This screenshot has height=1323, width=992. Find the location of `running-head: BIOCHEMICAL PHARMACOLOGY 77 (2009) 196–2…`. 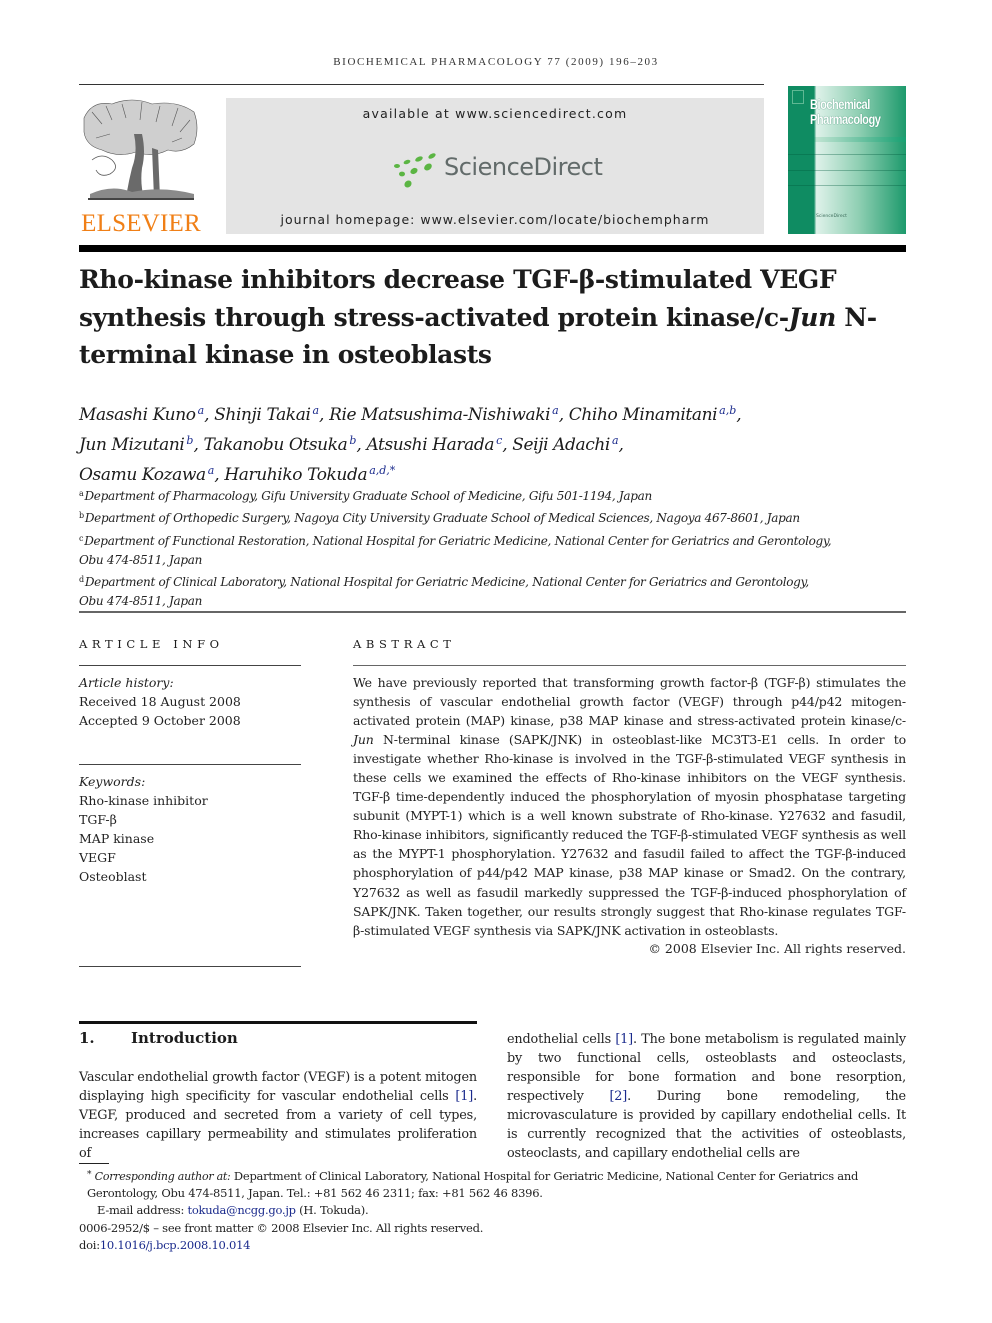

running-head: BIOCHEMICAL PHARMACOLOGY 77 (2009) 196–2… is located at coordinates (496, 62).